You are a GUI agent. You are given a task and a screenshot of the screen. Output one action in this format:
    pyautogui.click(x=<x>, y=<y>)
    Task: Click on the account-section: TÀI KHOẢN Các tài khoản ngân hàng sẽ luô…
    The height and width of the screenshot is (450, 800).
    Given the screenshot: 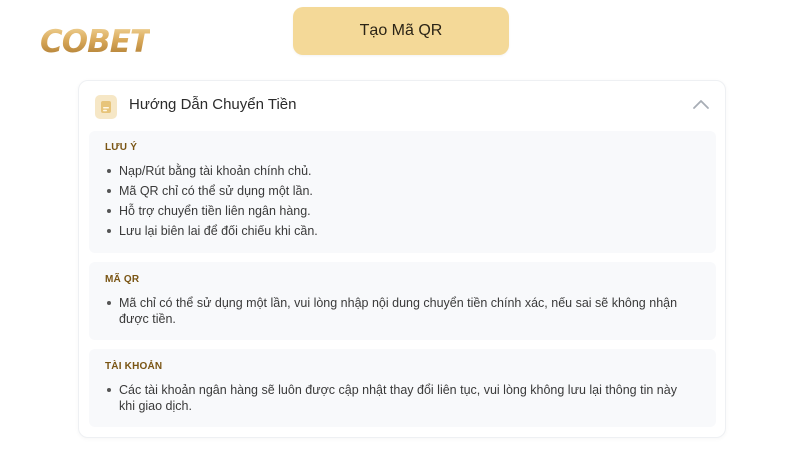 What is the action you would take?
    pyautogui.click(x=402, y=388)
    